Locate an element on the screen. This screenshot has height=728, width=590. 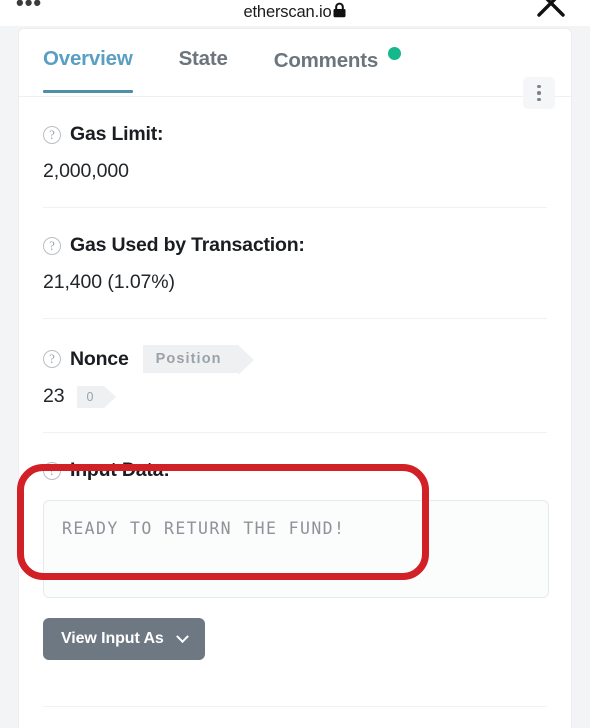
chevron-down-icon is located at coordinates (182, 636).